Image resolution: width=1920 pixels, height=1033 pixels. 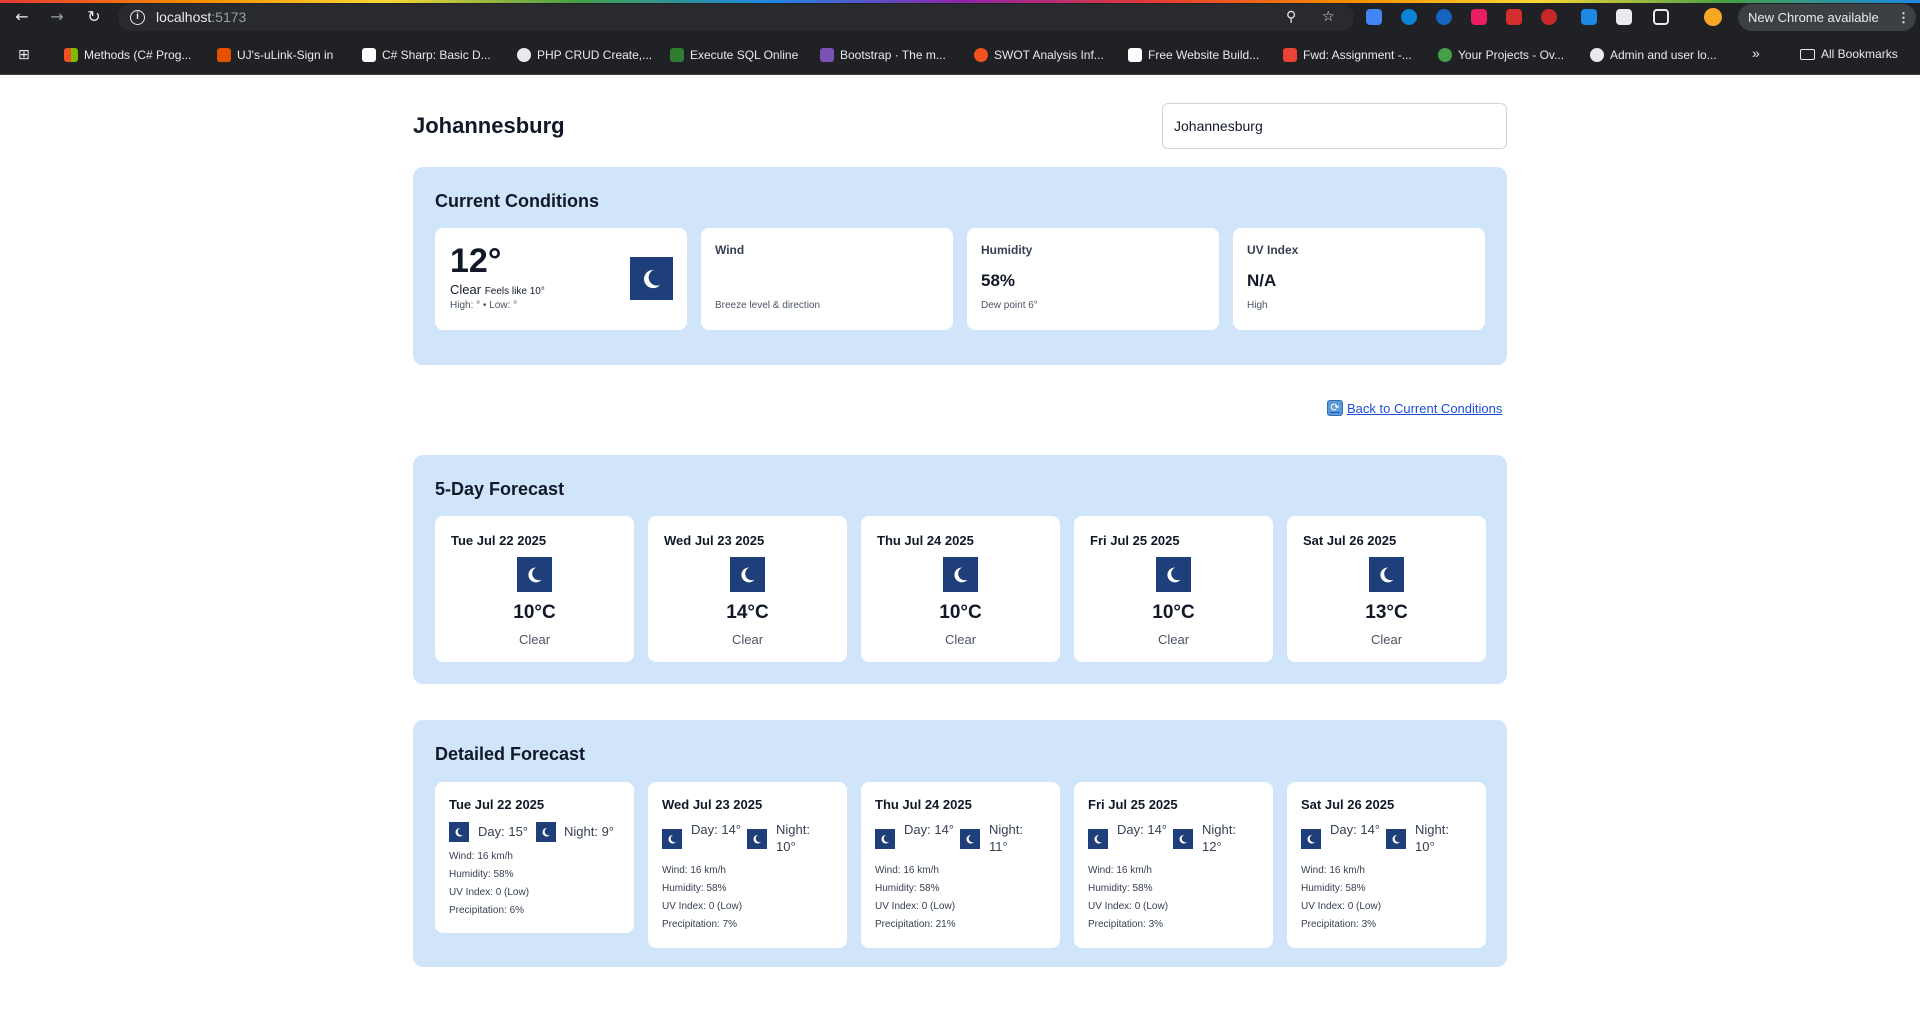 What do you see at coordinates (1386, 639) in the screenshot?
I see `forecast-condition: Clear` at bounding box center [1386, 639].